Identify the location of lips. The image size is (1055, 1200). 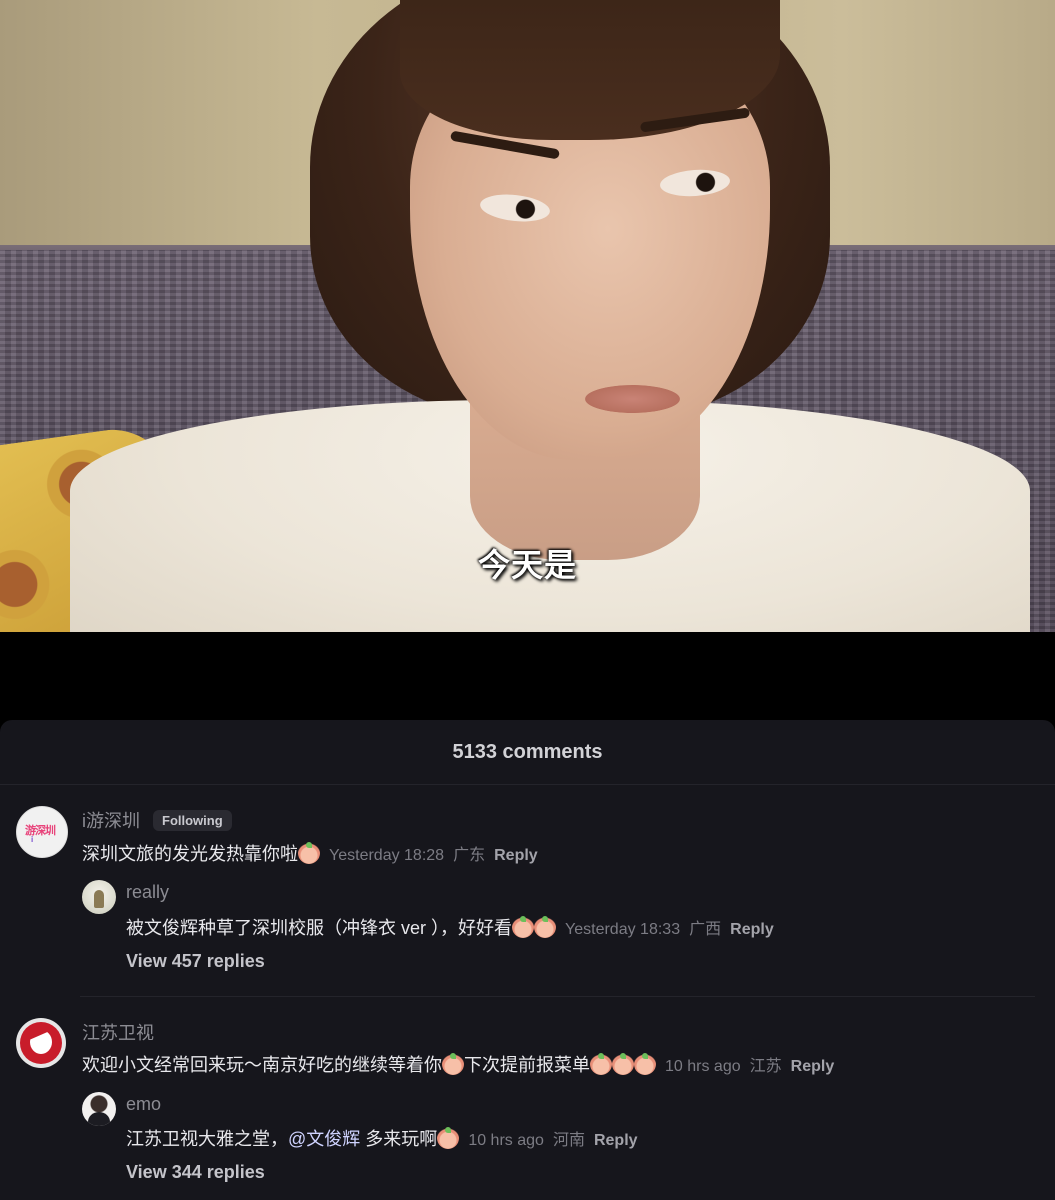
(632, 399).